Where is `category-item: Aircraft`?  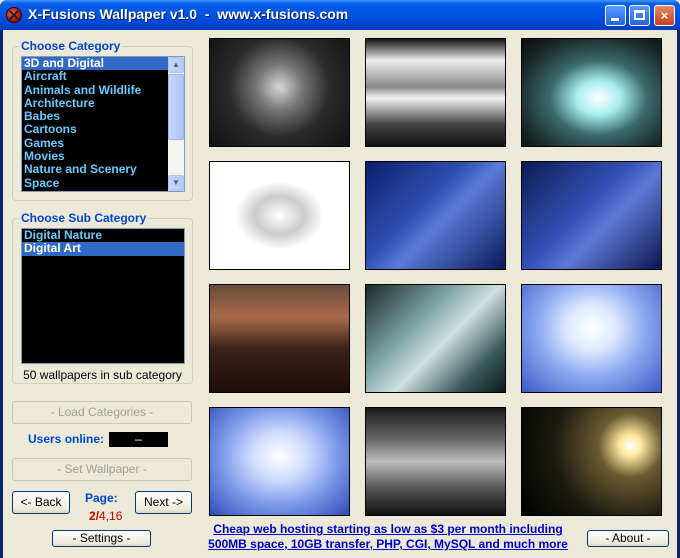
category-item: Aircraft is located at coordinates (95, 76).